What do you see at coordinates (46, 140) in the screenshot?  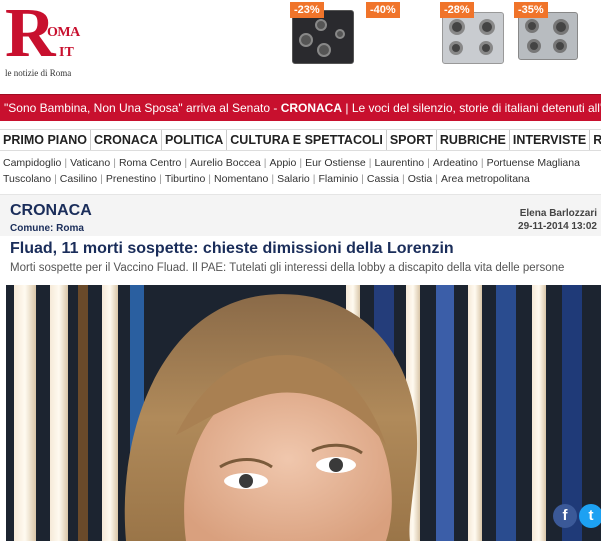 I see `nav-primo-piano: PRIMO PIANO` at bounding box center [46, 140].